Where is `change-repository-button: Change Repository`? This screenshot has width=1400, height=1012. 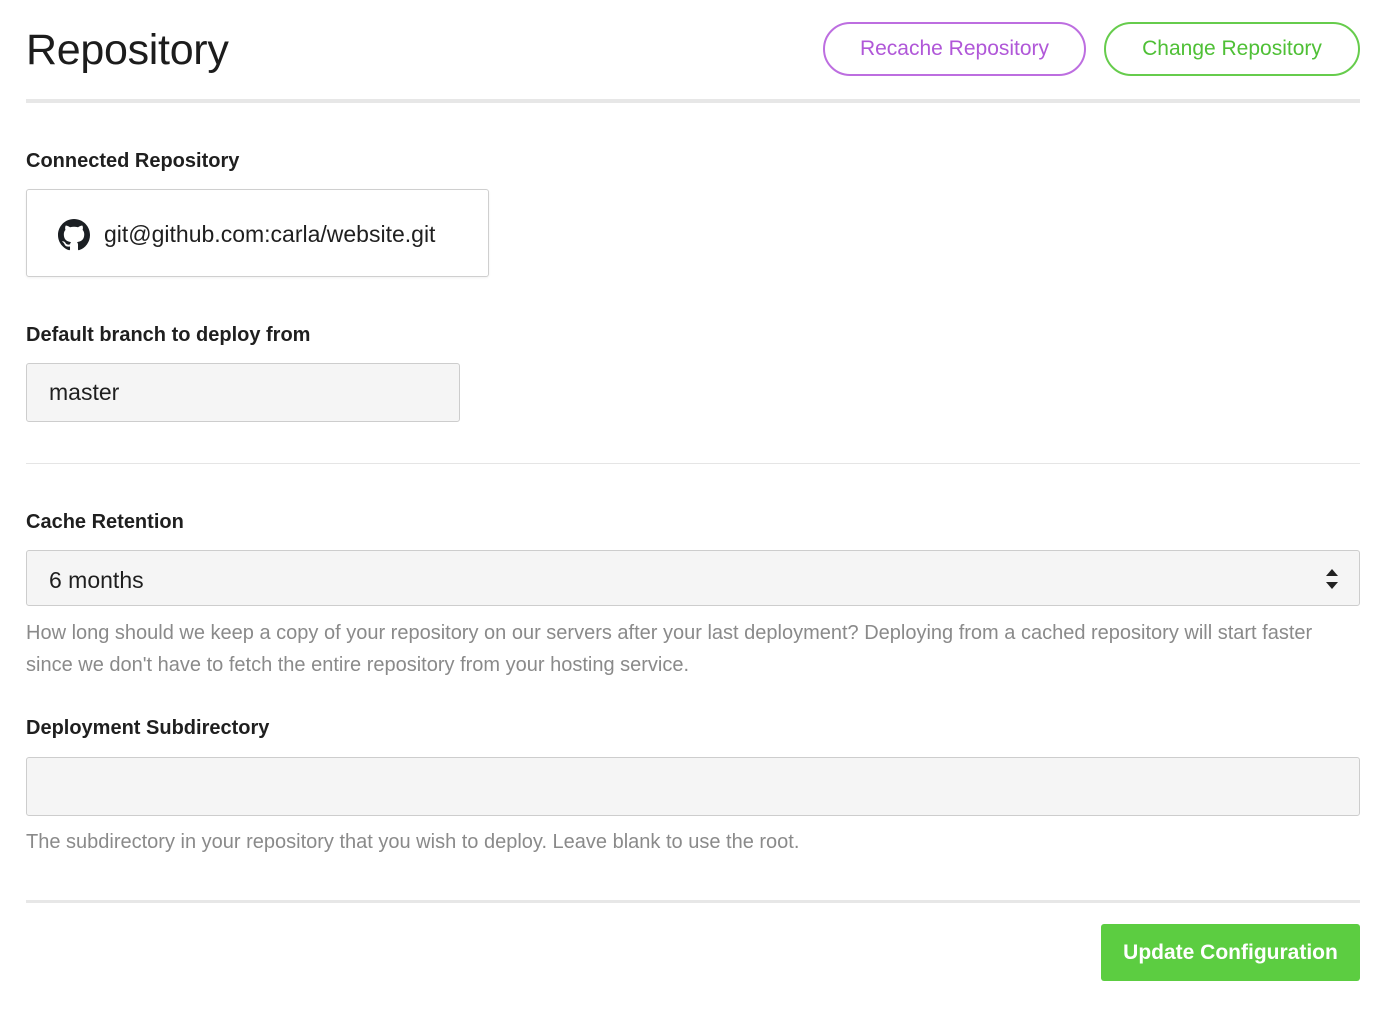
change-repository-button: Change Repository is located at coordinates (1232, 49).